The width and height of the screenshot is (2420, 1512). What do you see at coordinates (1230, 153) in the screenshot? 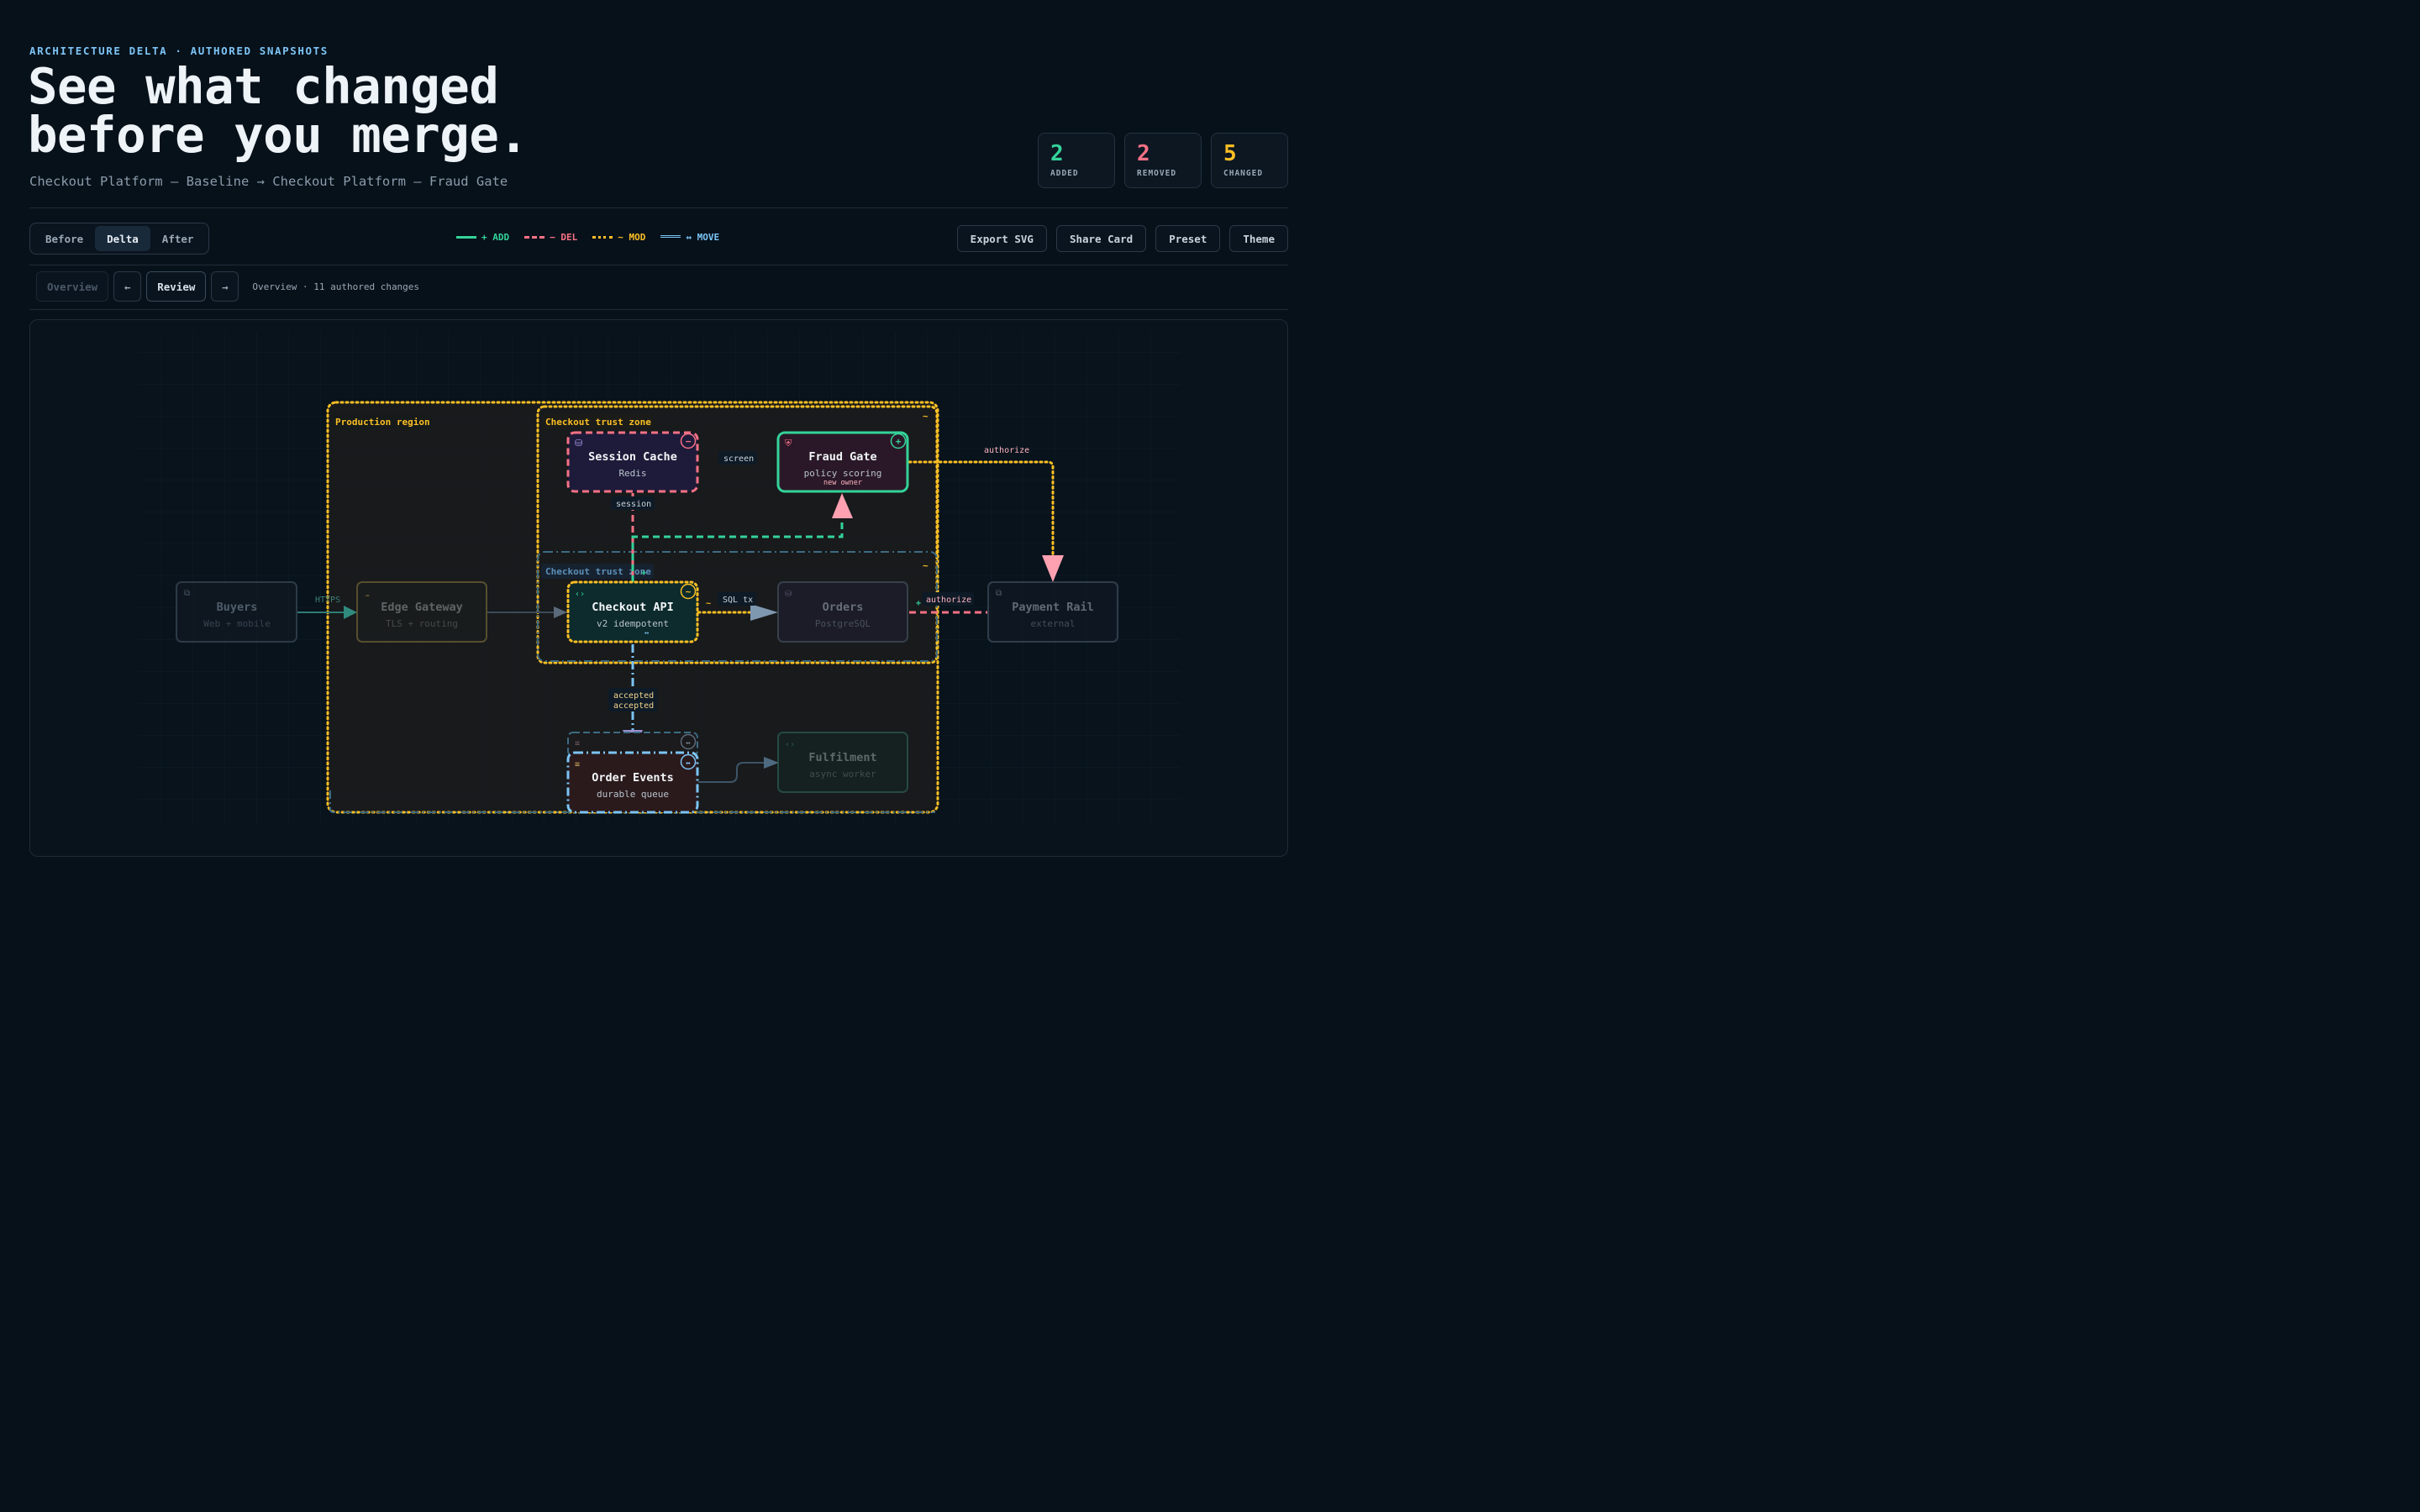
I see `stat-changed-value: 5` at bounding box center [1230, 153].